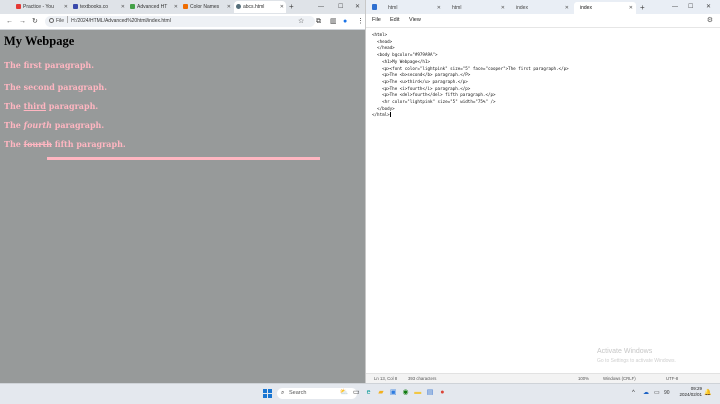 The width and height of the screenshot is (720, 404). Describe the element at coordinates (78, 125) in the screenshot. I see `paragraph-text: paragraph.` at that location.